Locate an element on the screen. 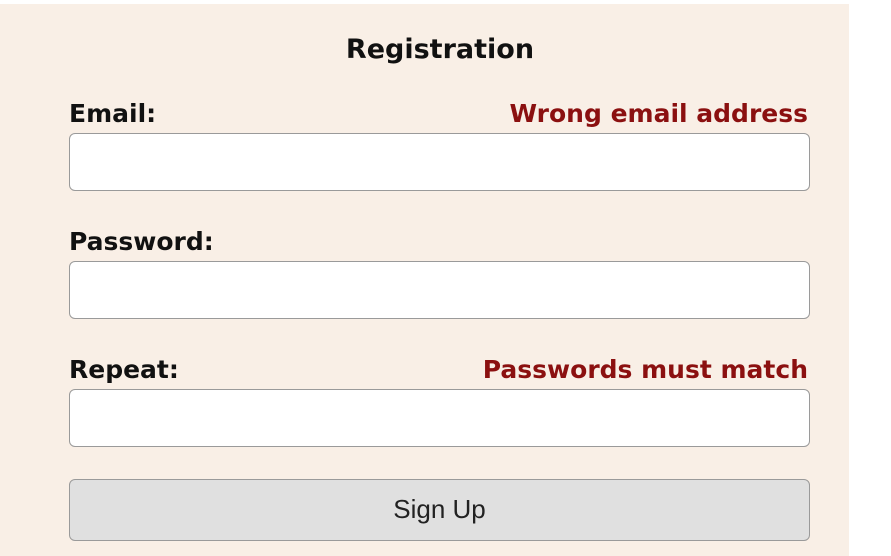 Image resolution: width=891 pixels, height=556 pixels. form-title: Registration is located at coordinates (440, 49).